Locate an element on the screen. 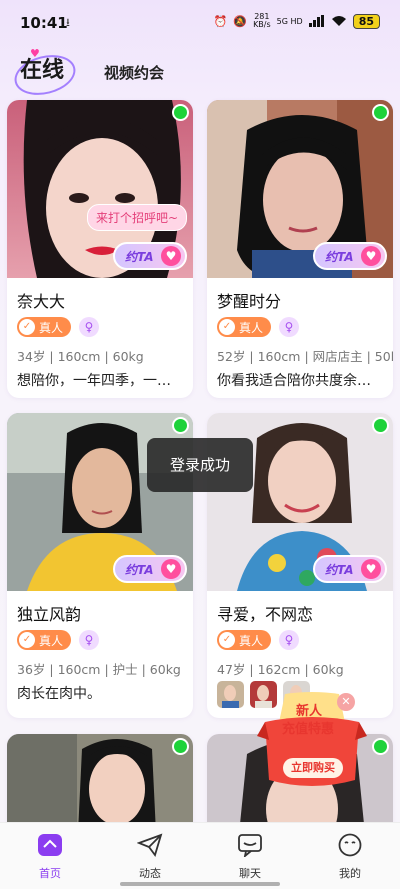 The width and height of the screenshot is (400, 889). network-speed: 281 KB/s is located at coordinates (262, 21).